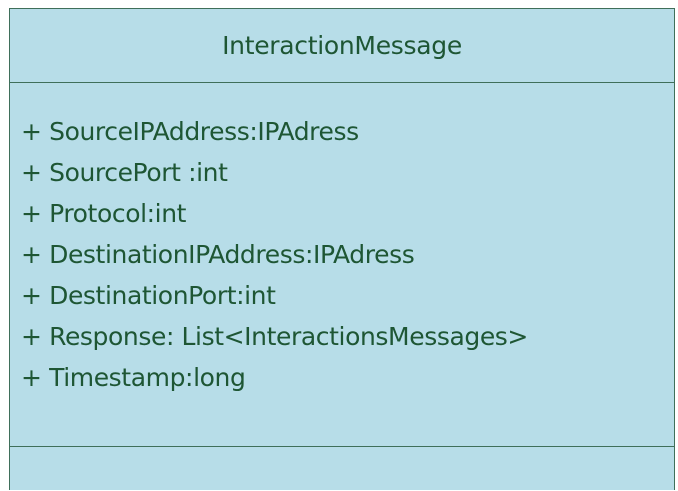  Describe the element at coordinates (104, 213) in the screenshot. I see `attribute-protocol: + Protocol:int` at that location.